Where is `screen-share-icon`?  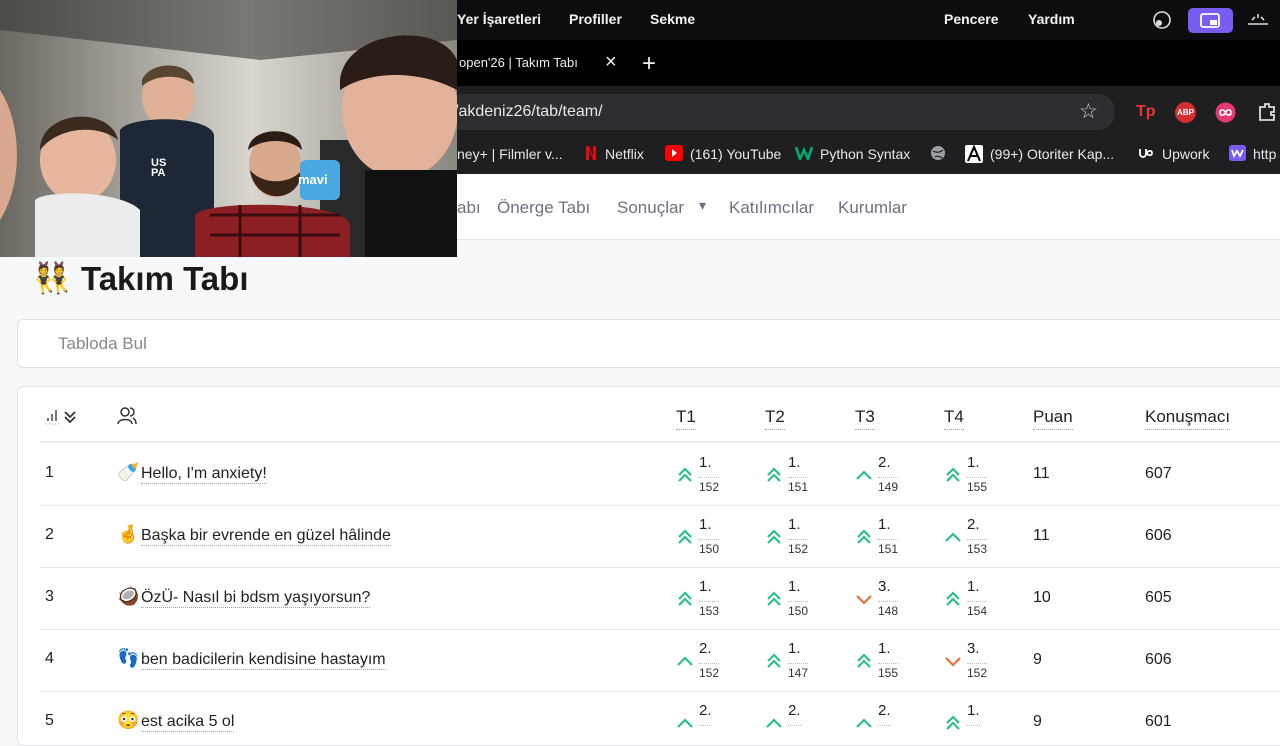
screen-share-icon is located at coordinates (1210, 20).